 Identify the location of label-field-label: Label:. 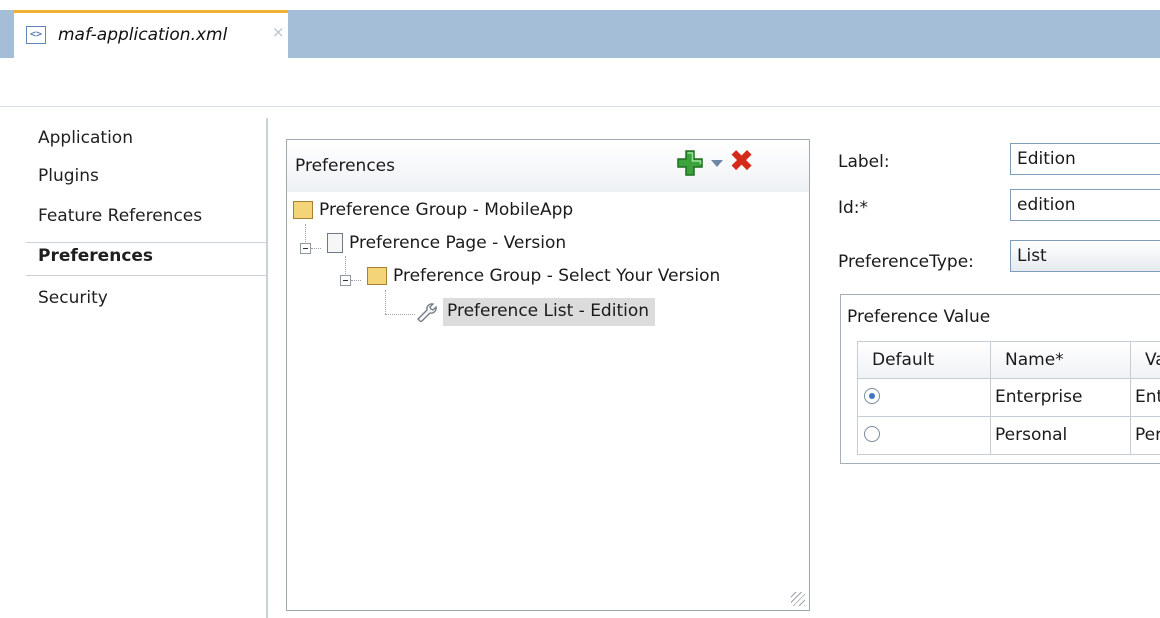
(864, 162).